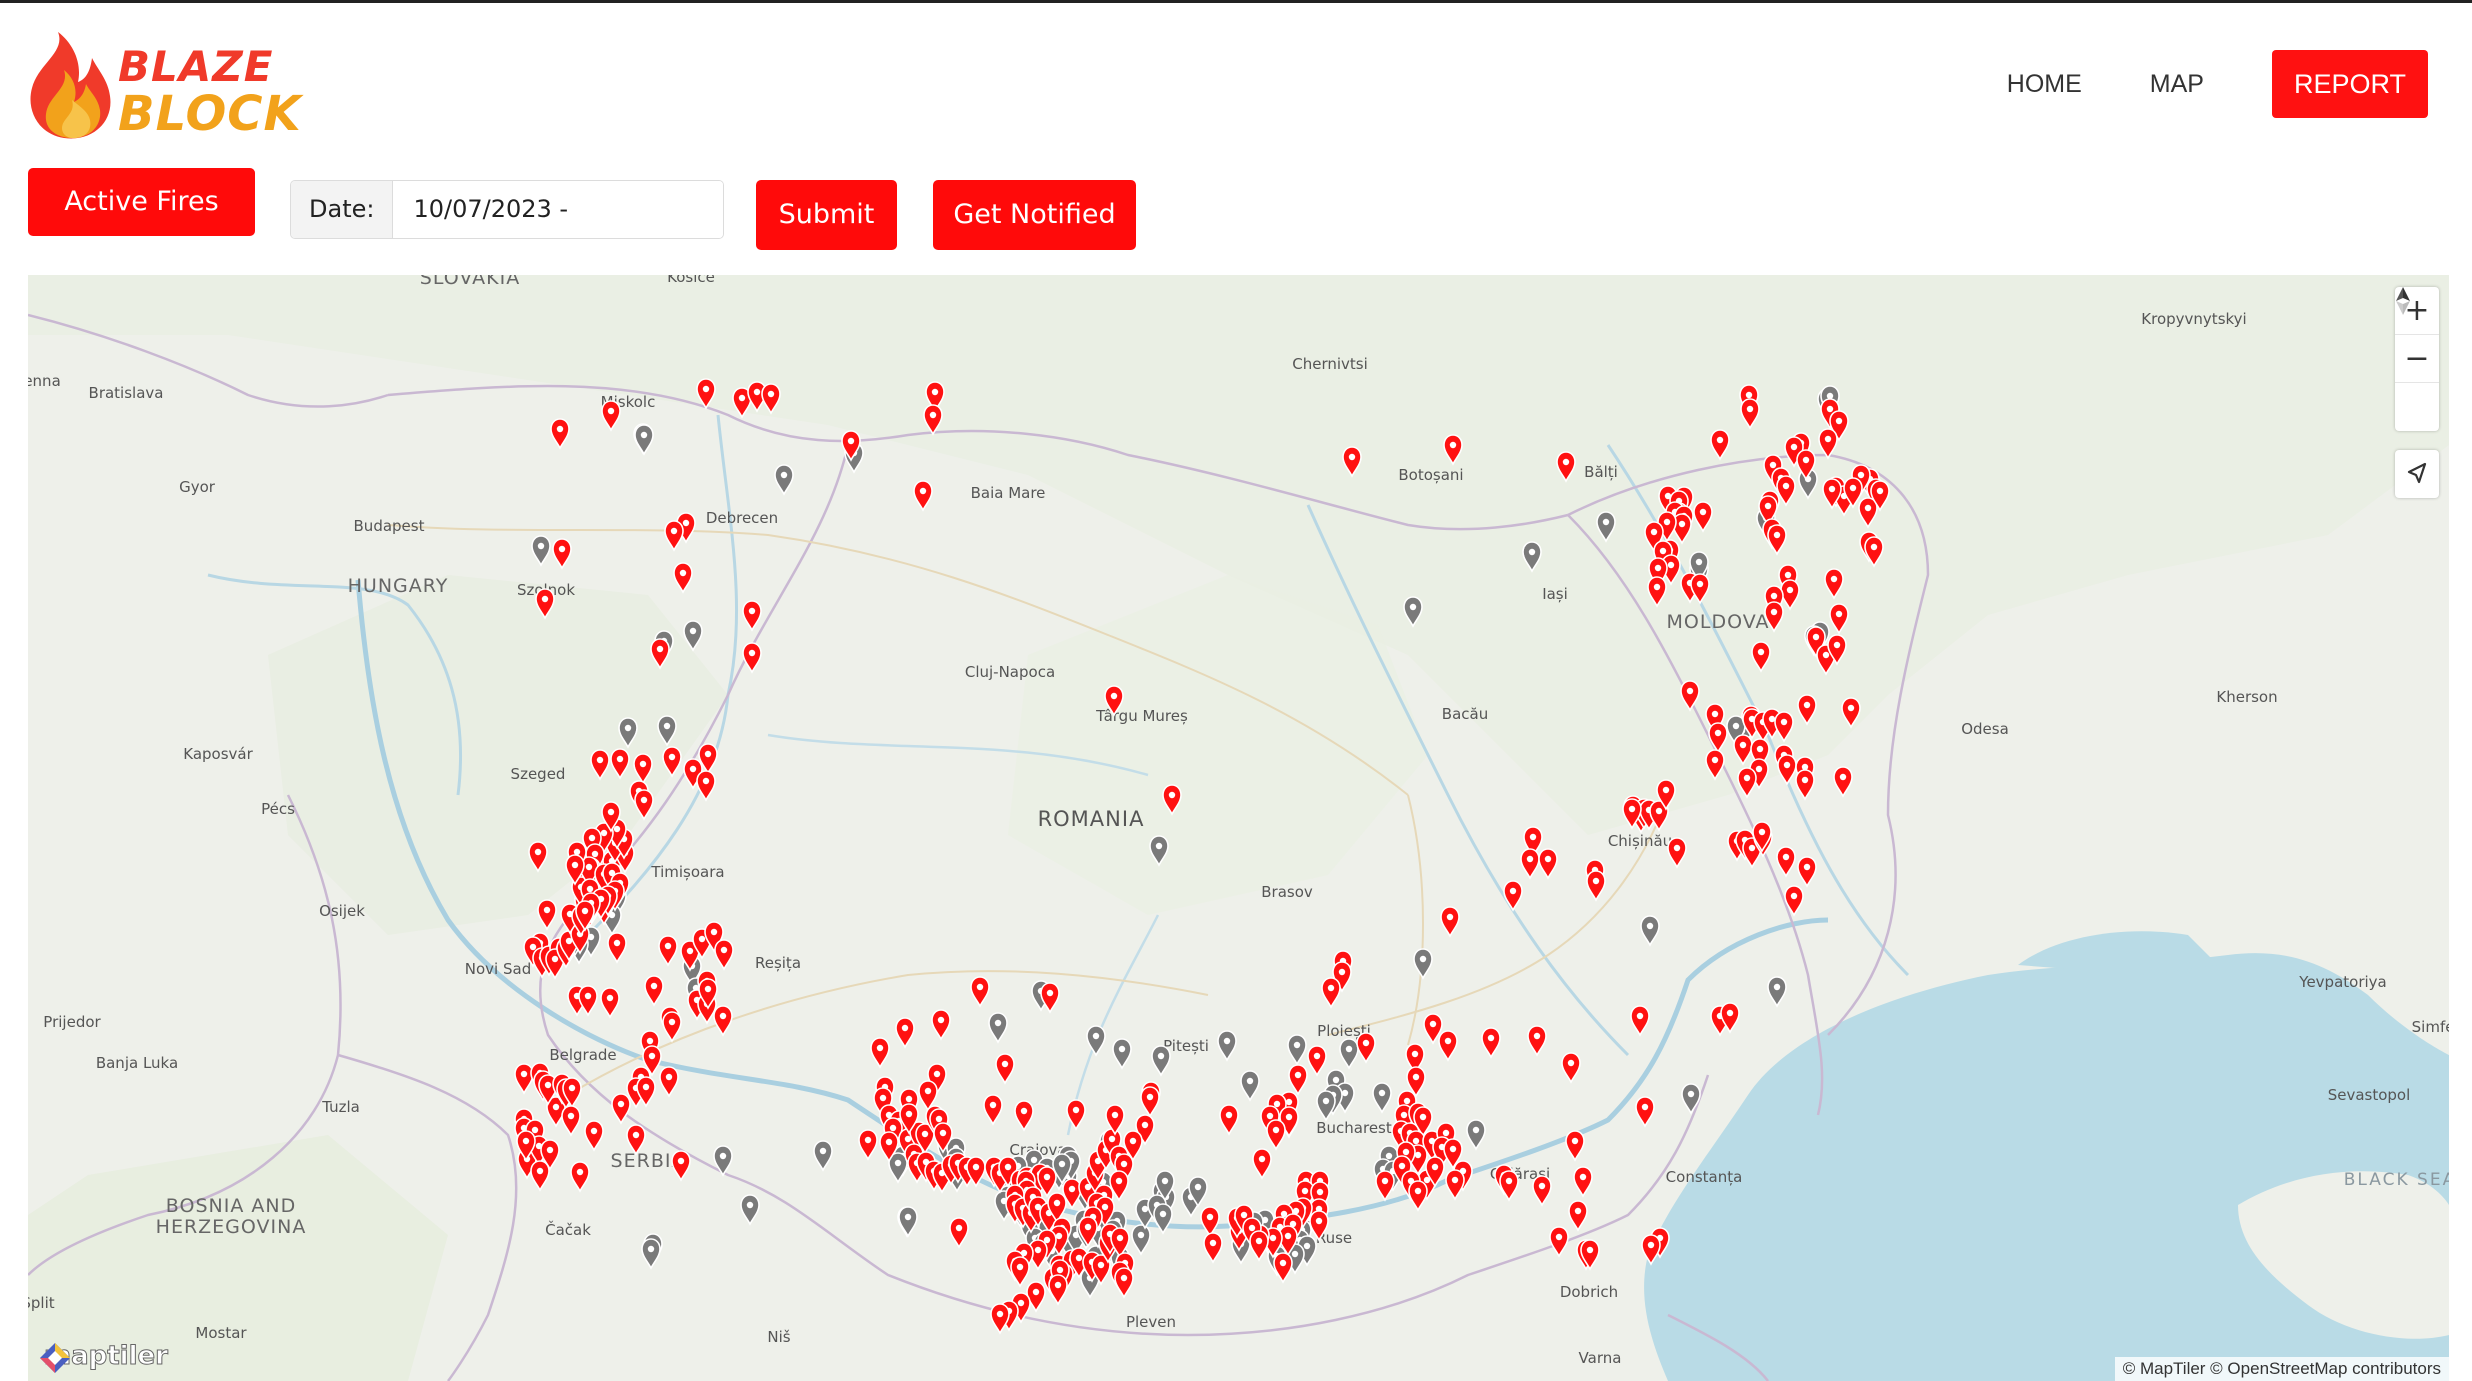 This screenshot has height=1381, width=2472. I want to click on nav-report-button: REPORT, so click(2349, 84).